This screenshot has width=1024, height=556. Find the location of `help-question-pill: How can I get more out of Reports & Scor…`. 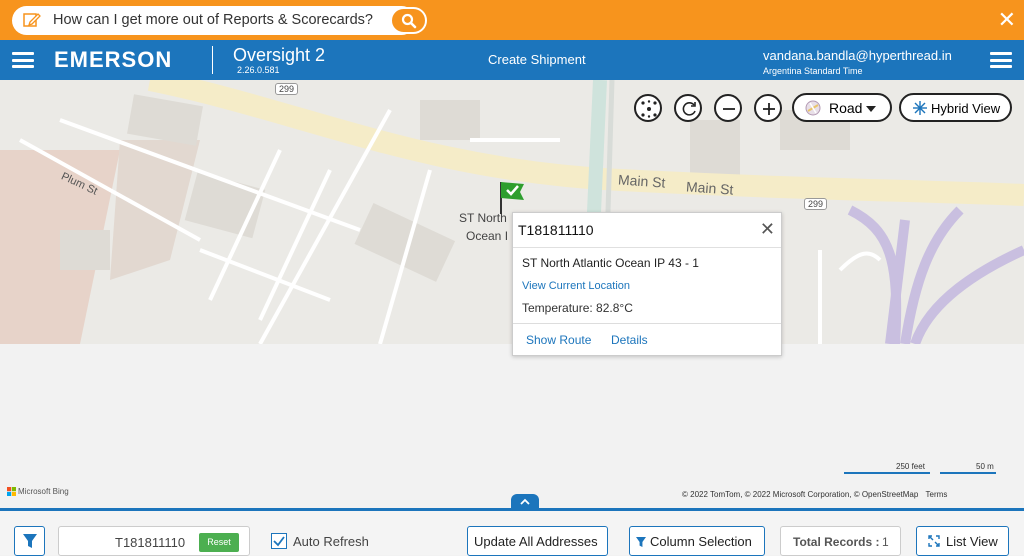

help-question-pill: How can I get more out of Reports & Scor… is located at coordinates (219, 20).